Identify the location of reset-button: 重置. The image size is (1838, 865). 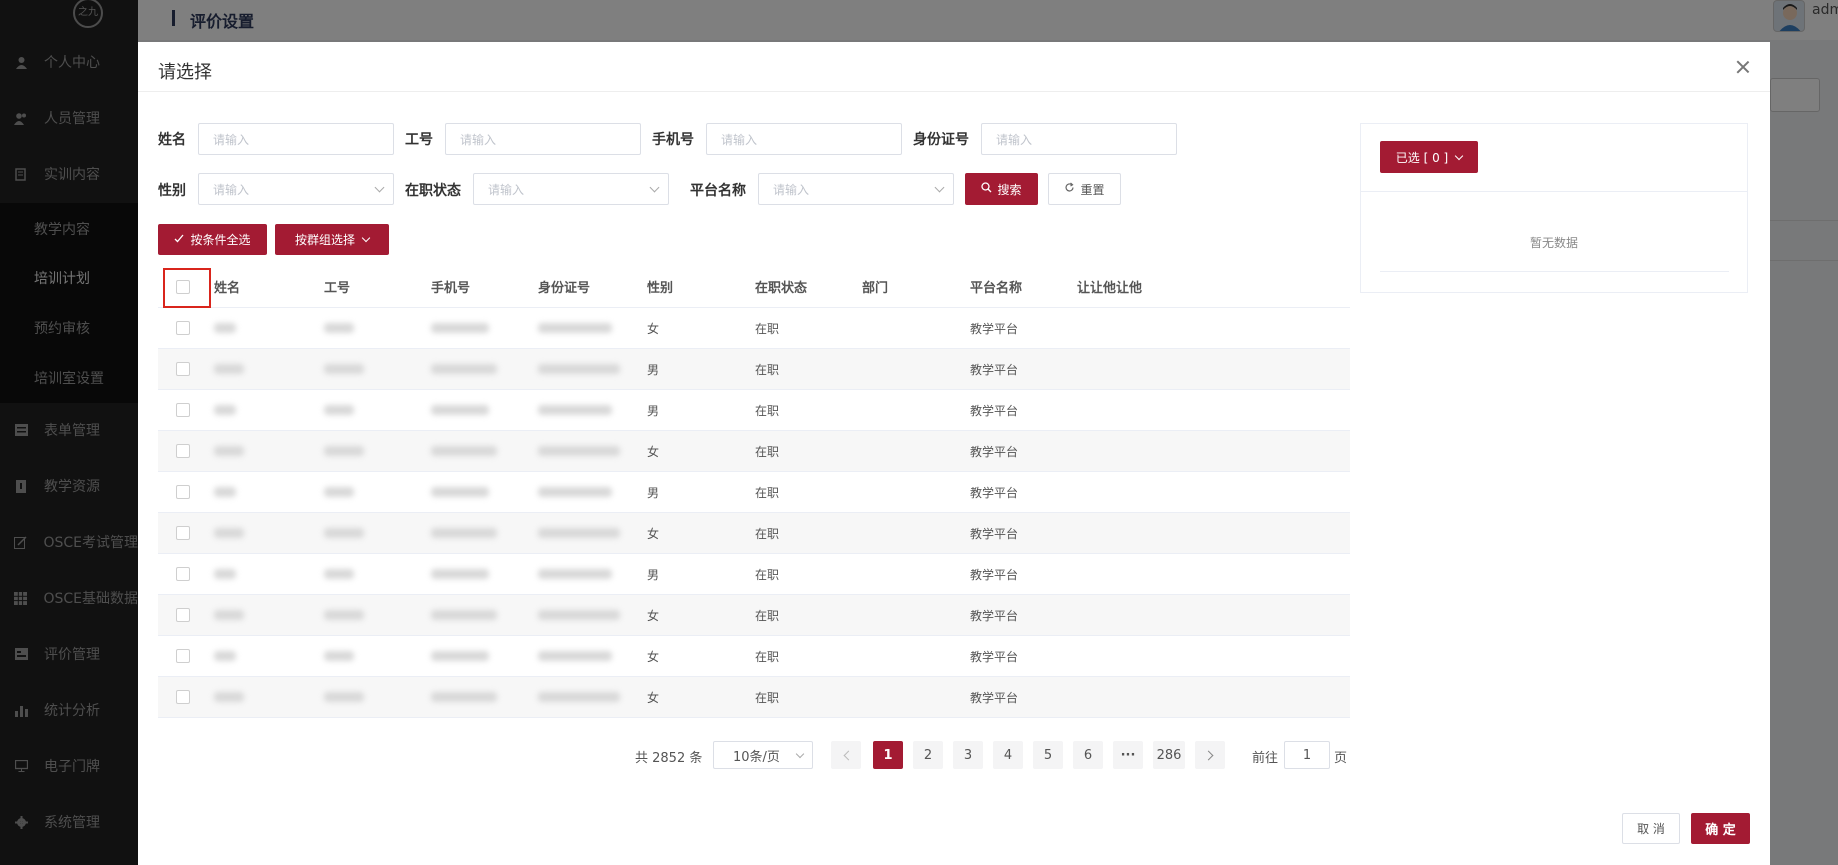
(1084, 189).